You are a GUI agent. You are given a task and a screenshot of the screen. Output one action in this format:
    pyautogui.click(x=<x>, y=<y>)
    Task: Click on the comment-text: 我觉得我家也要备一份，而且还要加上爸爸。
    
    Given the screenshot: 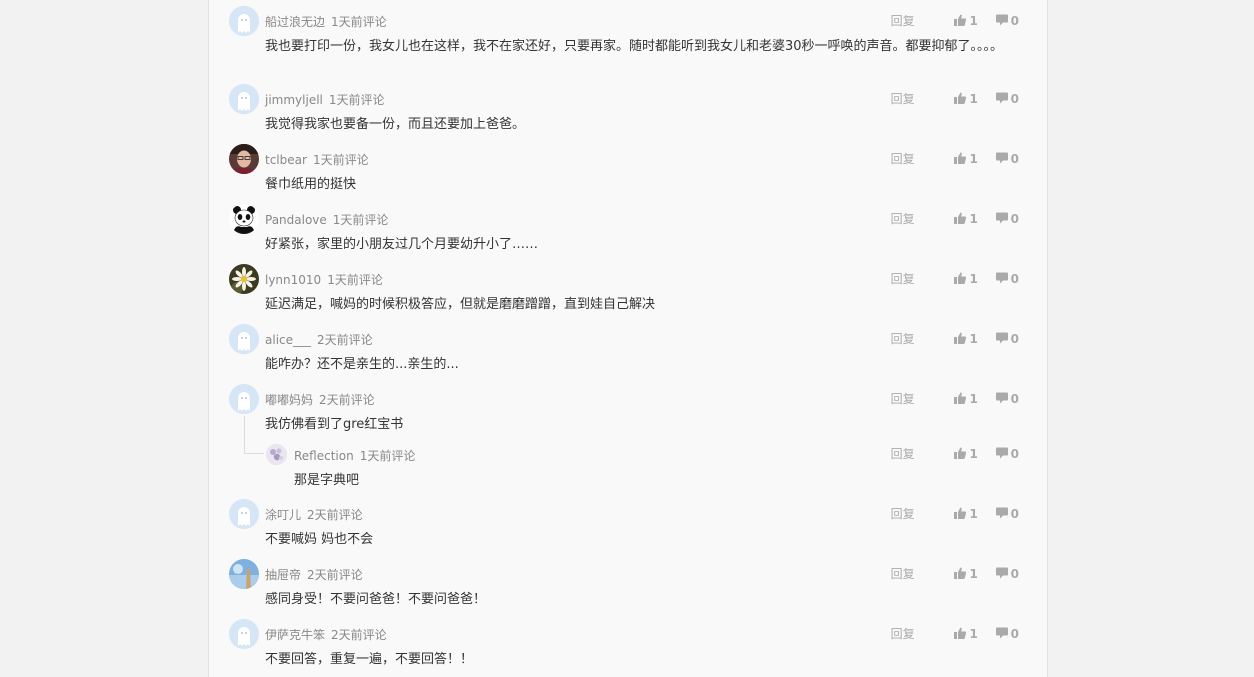 What is the action you would take?
    pyautogui.click(x=395, y=124)
    